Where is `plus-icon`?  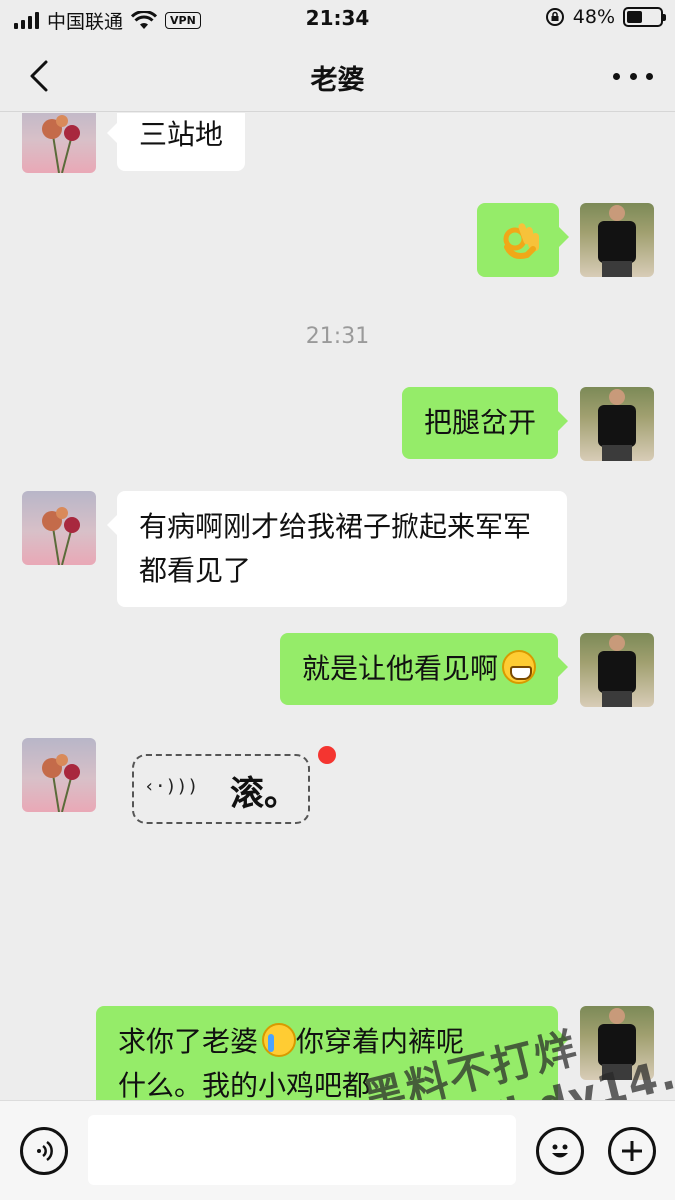 plus-icon is located at coordinates (632, 1151).